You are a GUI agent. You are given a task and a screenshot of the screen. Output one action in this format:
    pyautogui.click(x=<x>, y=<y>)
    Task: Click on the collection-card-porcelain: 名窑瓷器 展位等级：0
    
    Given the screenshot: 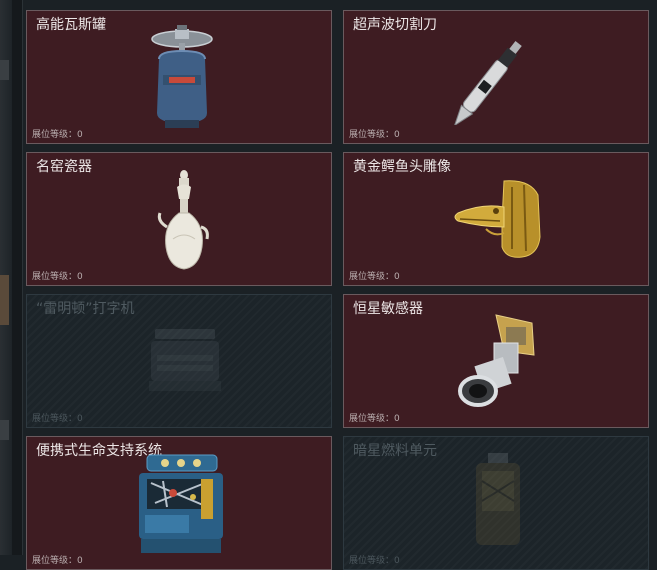 What is the action you would take?
    pyautogui.click(x=179, y=219)
    